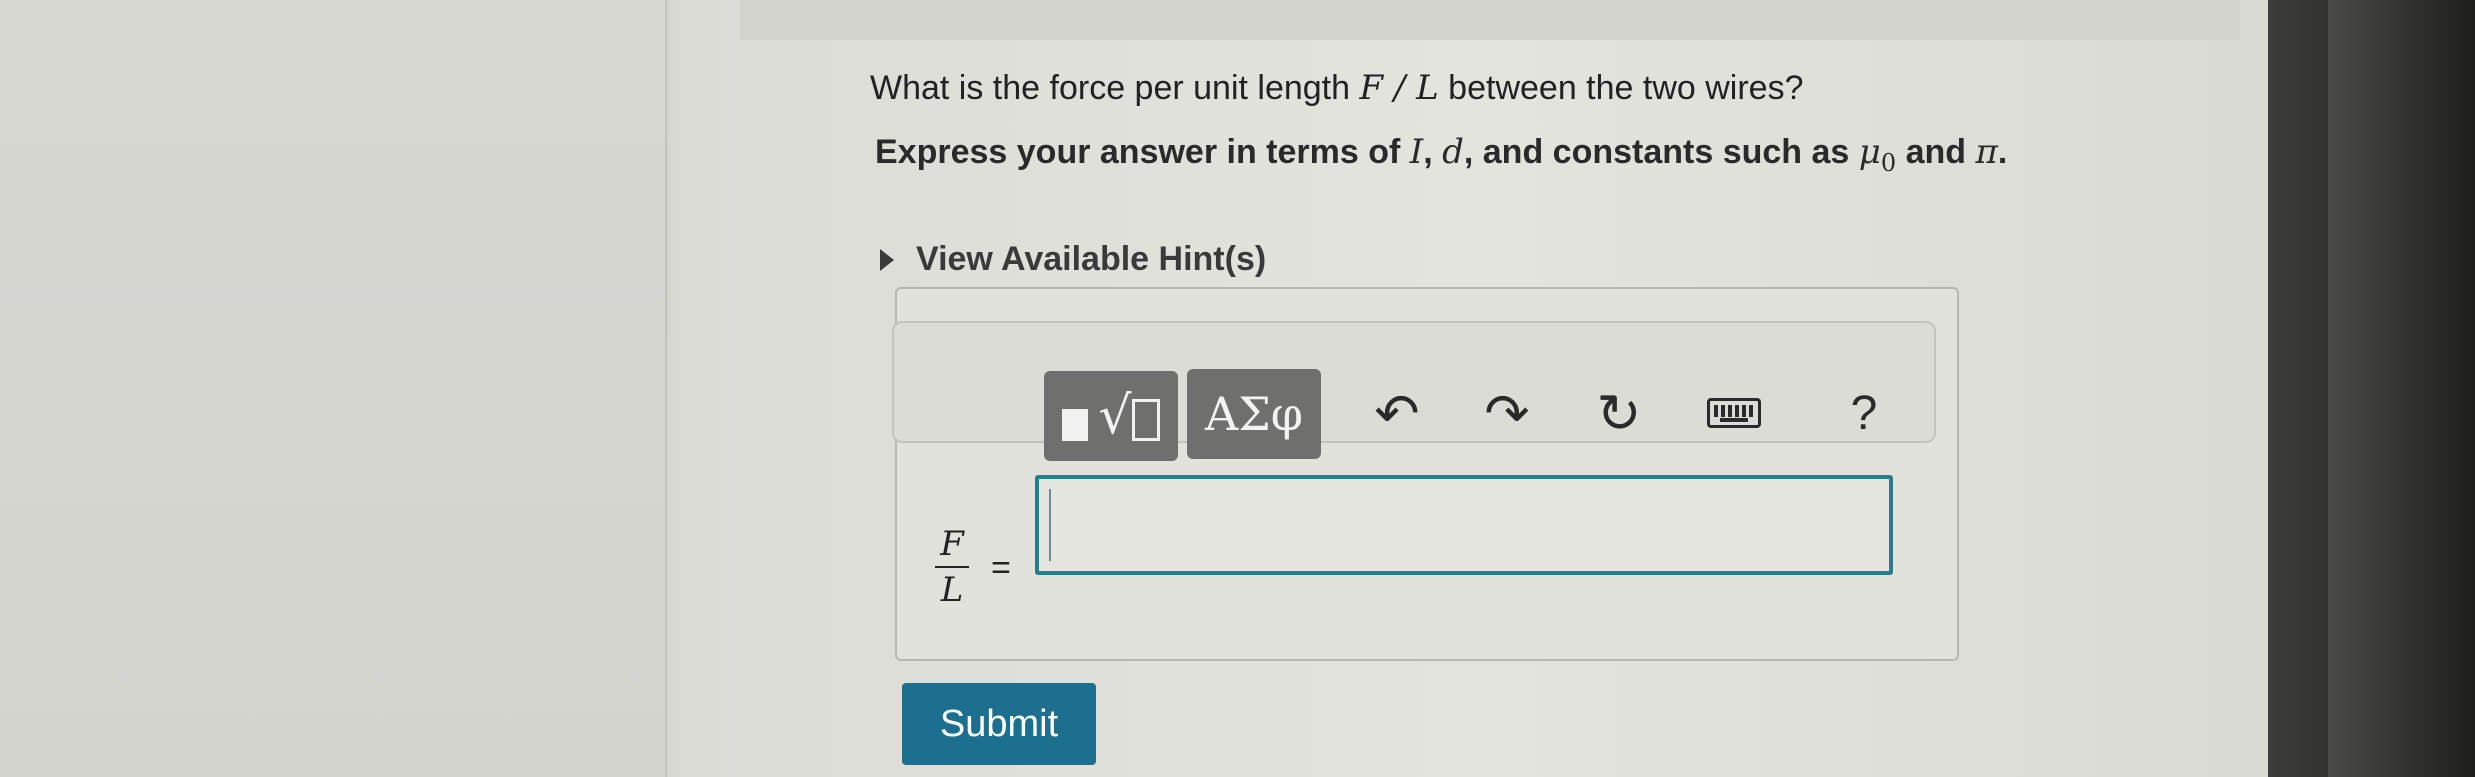 The height and width of the screenshot is (777, 2475). I want to click on hint-label: View Available Hint(s), so click(1091, 259).